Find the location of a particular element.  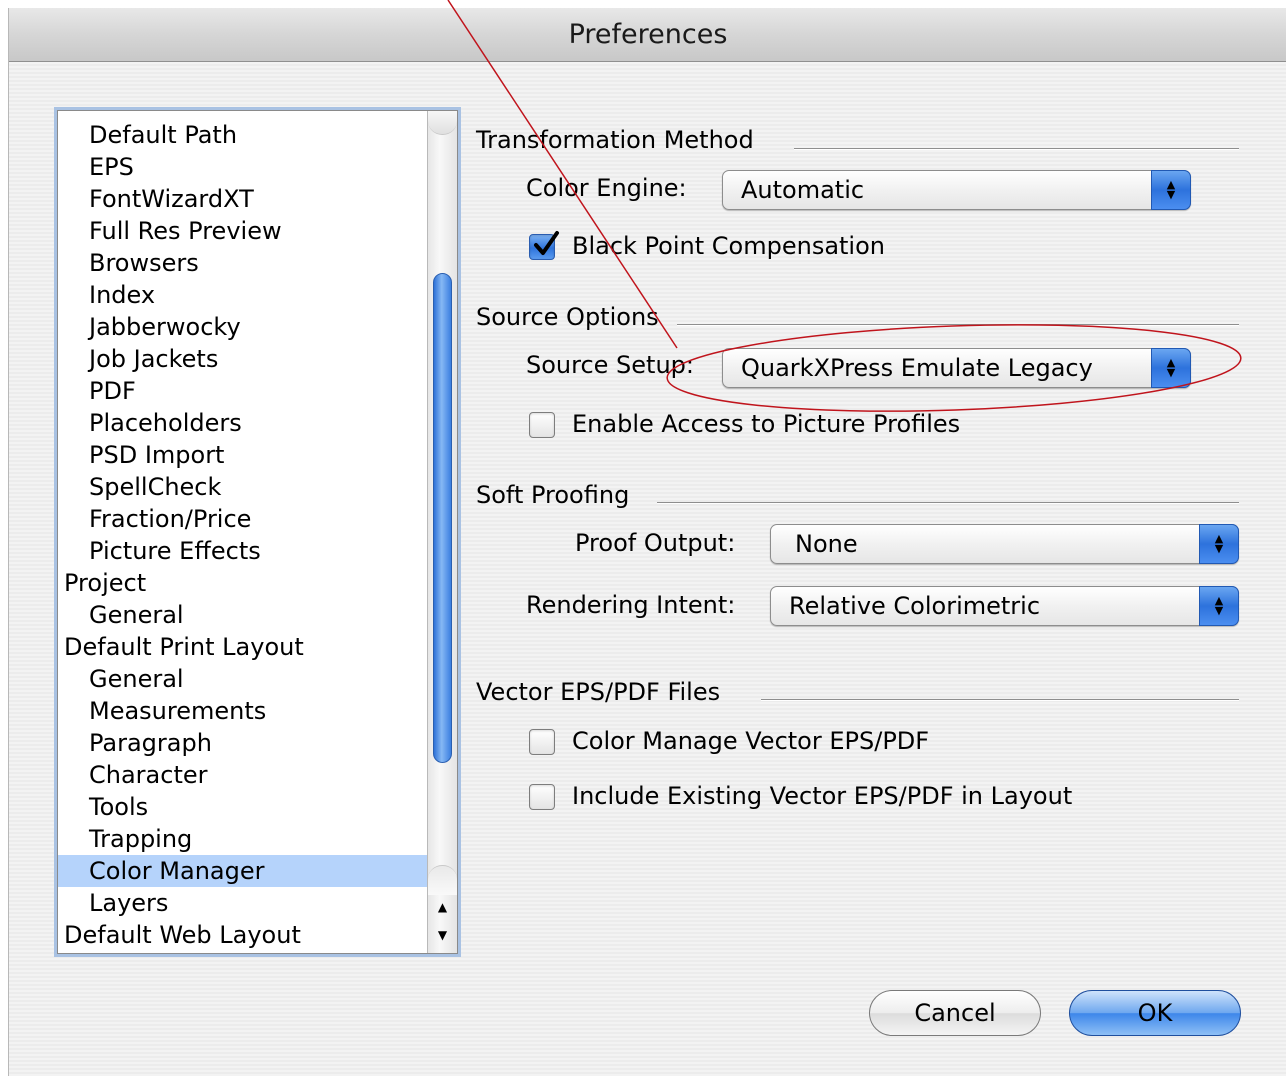

sidebar-item: Color Manager is located at coordinates (243, 871).